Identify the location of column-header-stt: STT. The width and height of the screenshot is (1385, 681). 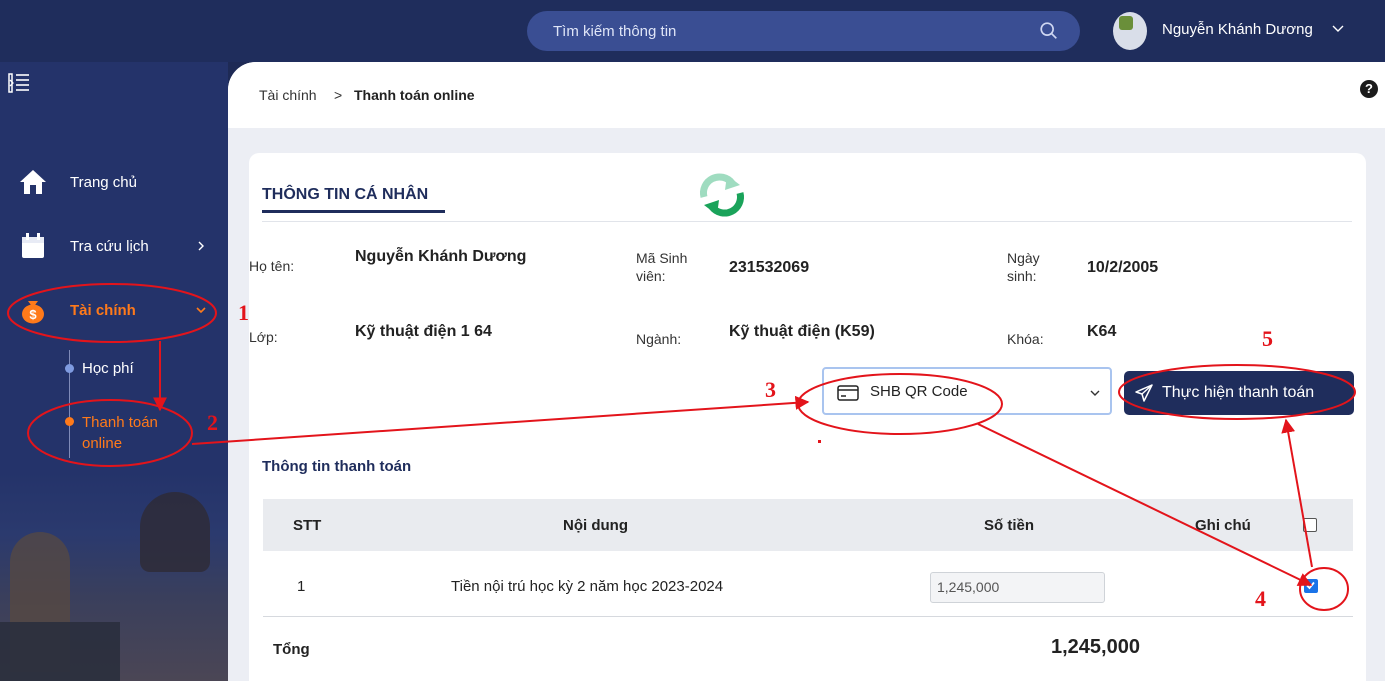
(307, 525).